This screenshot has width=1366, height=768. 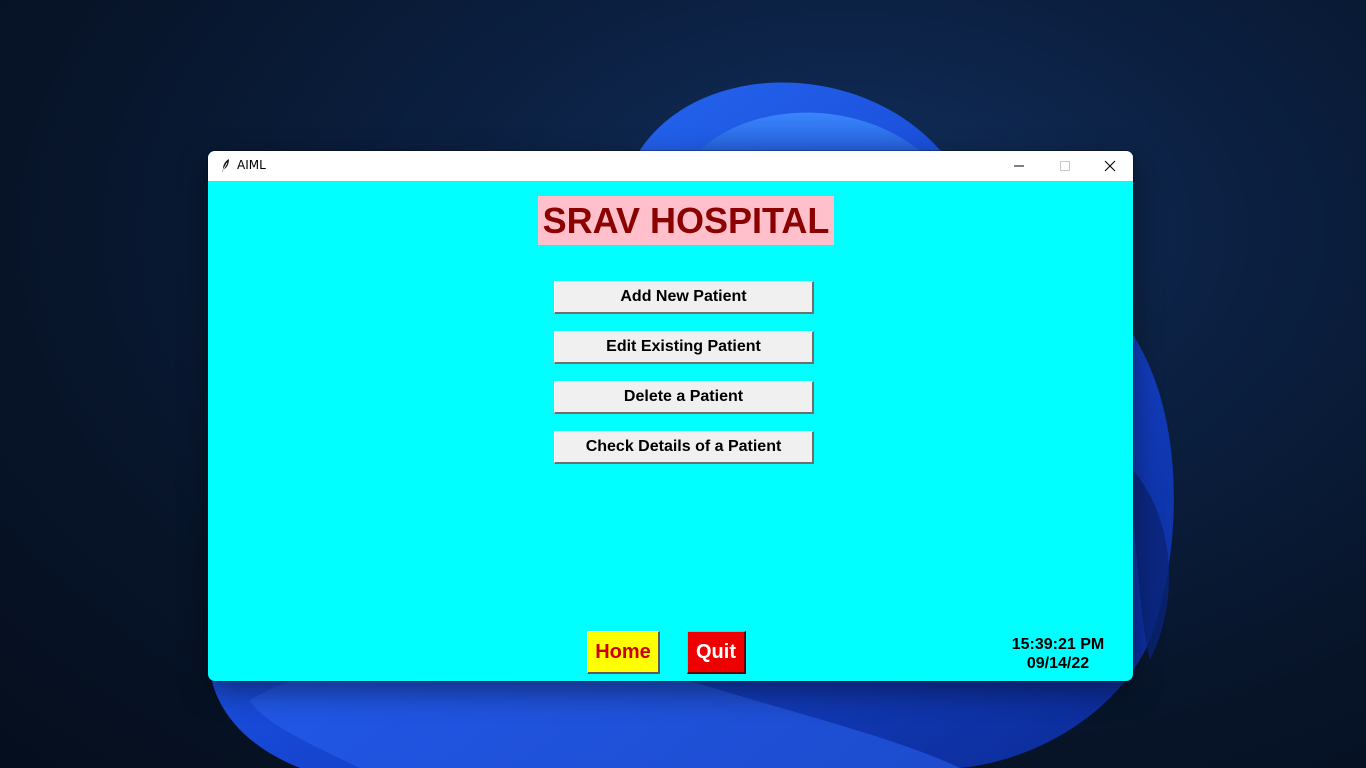 I want to click on check-patient-details-button: Check Details of a Patient, so click(x=684, y=447).